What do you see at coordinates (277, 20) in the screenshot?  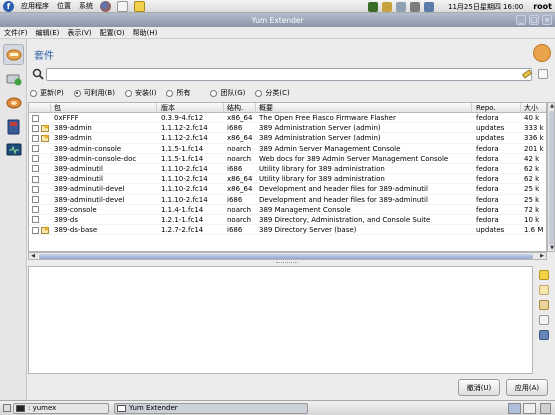 I see `window-titlebar: Yum Extender _ □ ×` at bounding box center [277, 20].